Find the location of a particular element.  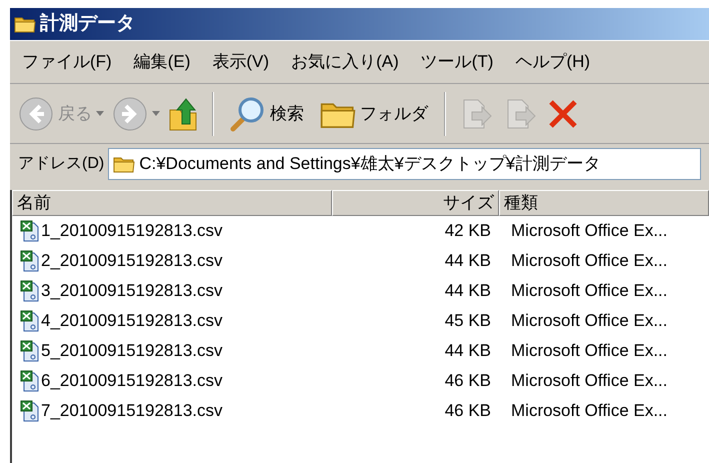

column-header: 種類 is located at coordinates (604, 203).